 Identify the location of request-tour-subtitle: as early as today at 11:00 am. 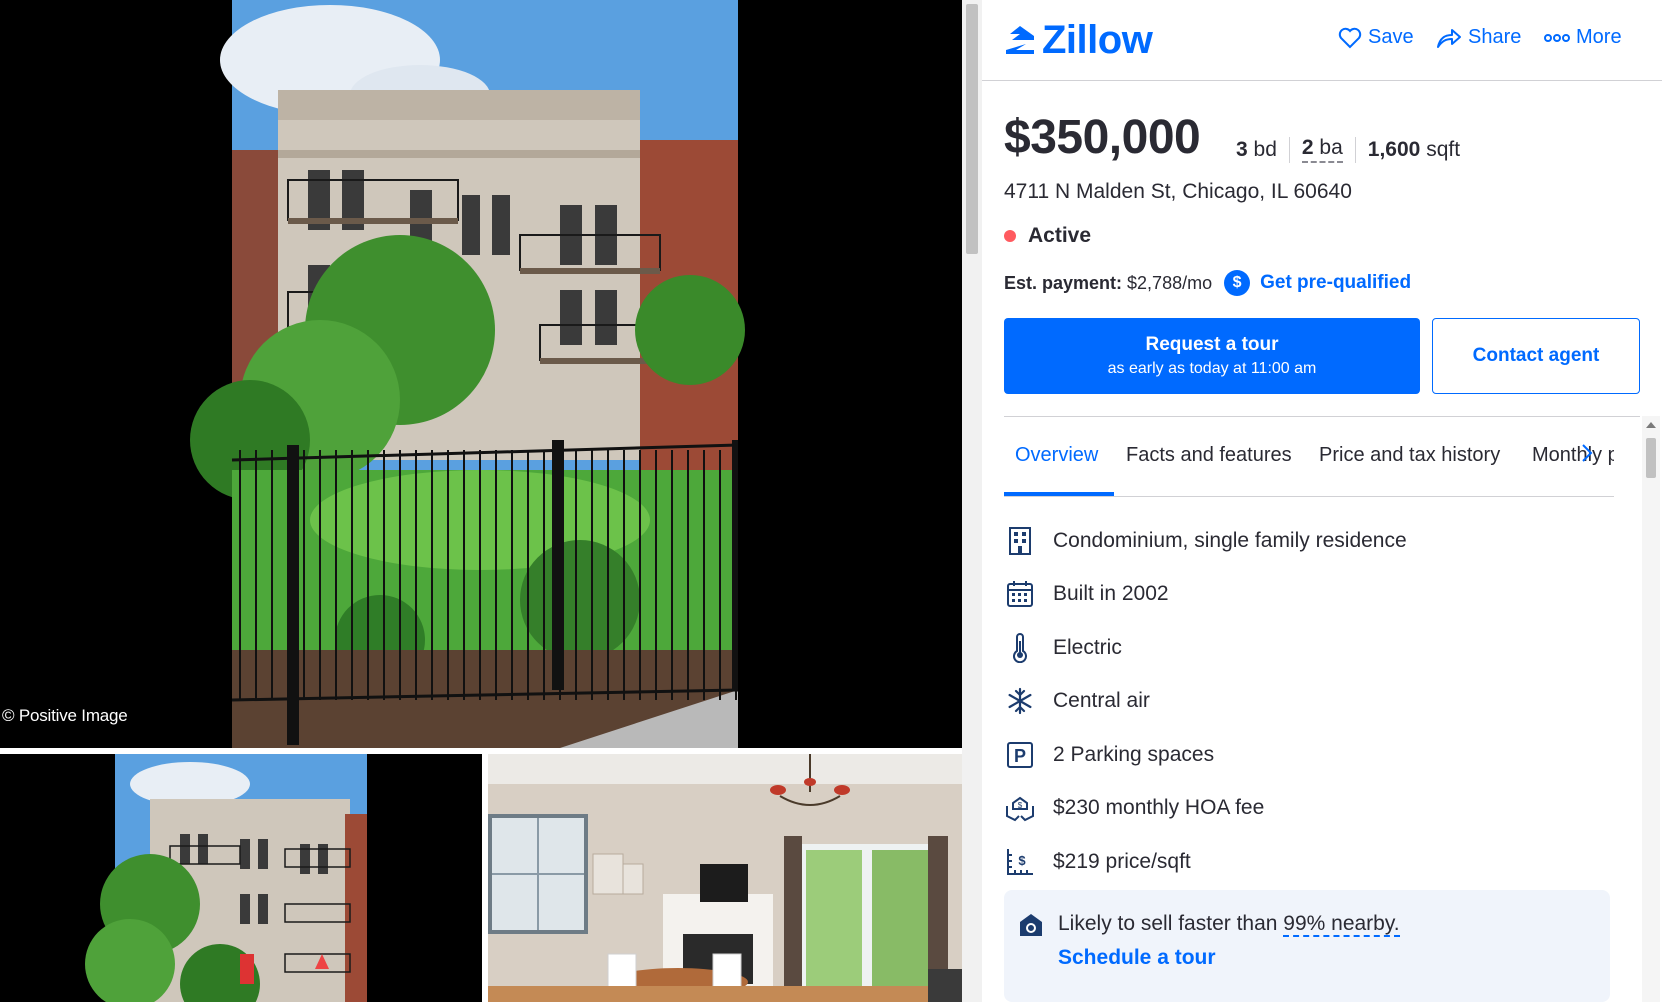
(1212, 368).